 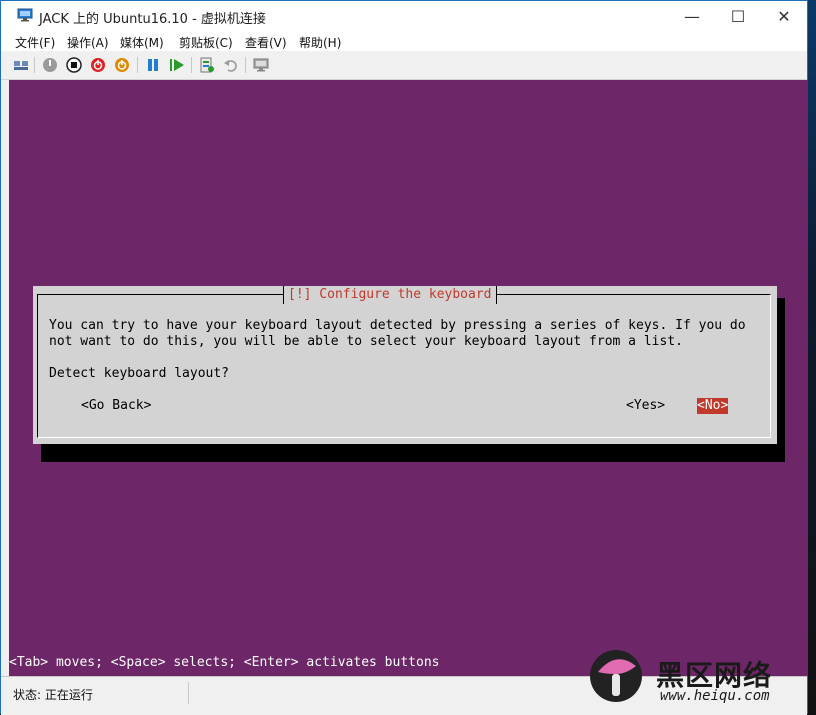 What do you see at coordinates (139, 373) in the screenshot?
I see `dialog-question: Detect keyboard layout?` at bounding box center [139, 373].